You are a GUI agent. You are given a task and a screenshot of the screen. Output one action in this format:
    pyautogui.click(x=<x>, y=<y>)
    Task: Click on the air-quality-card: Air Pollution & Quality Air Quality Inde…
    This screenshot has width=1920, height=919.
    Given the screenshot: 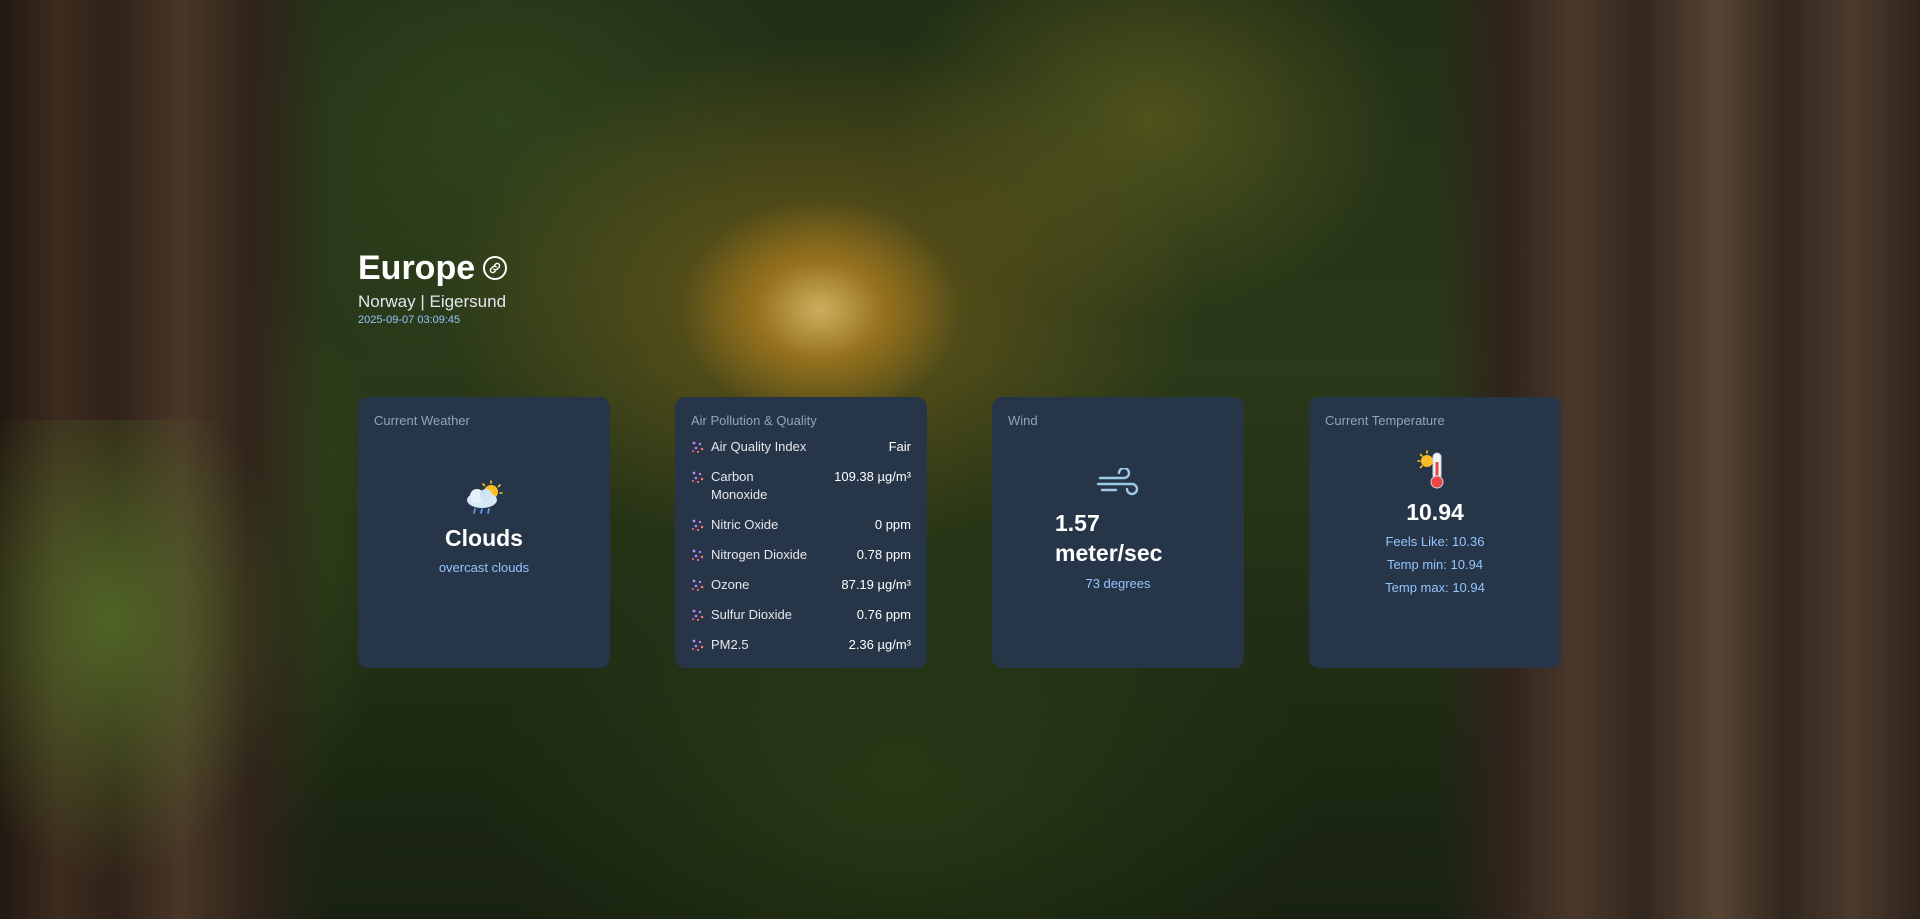 What is the action you would take?
    pyautogui.click(x=801, y=532)
    